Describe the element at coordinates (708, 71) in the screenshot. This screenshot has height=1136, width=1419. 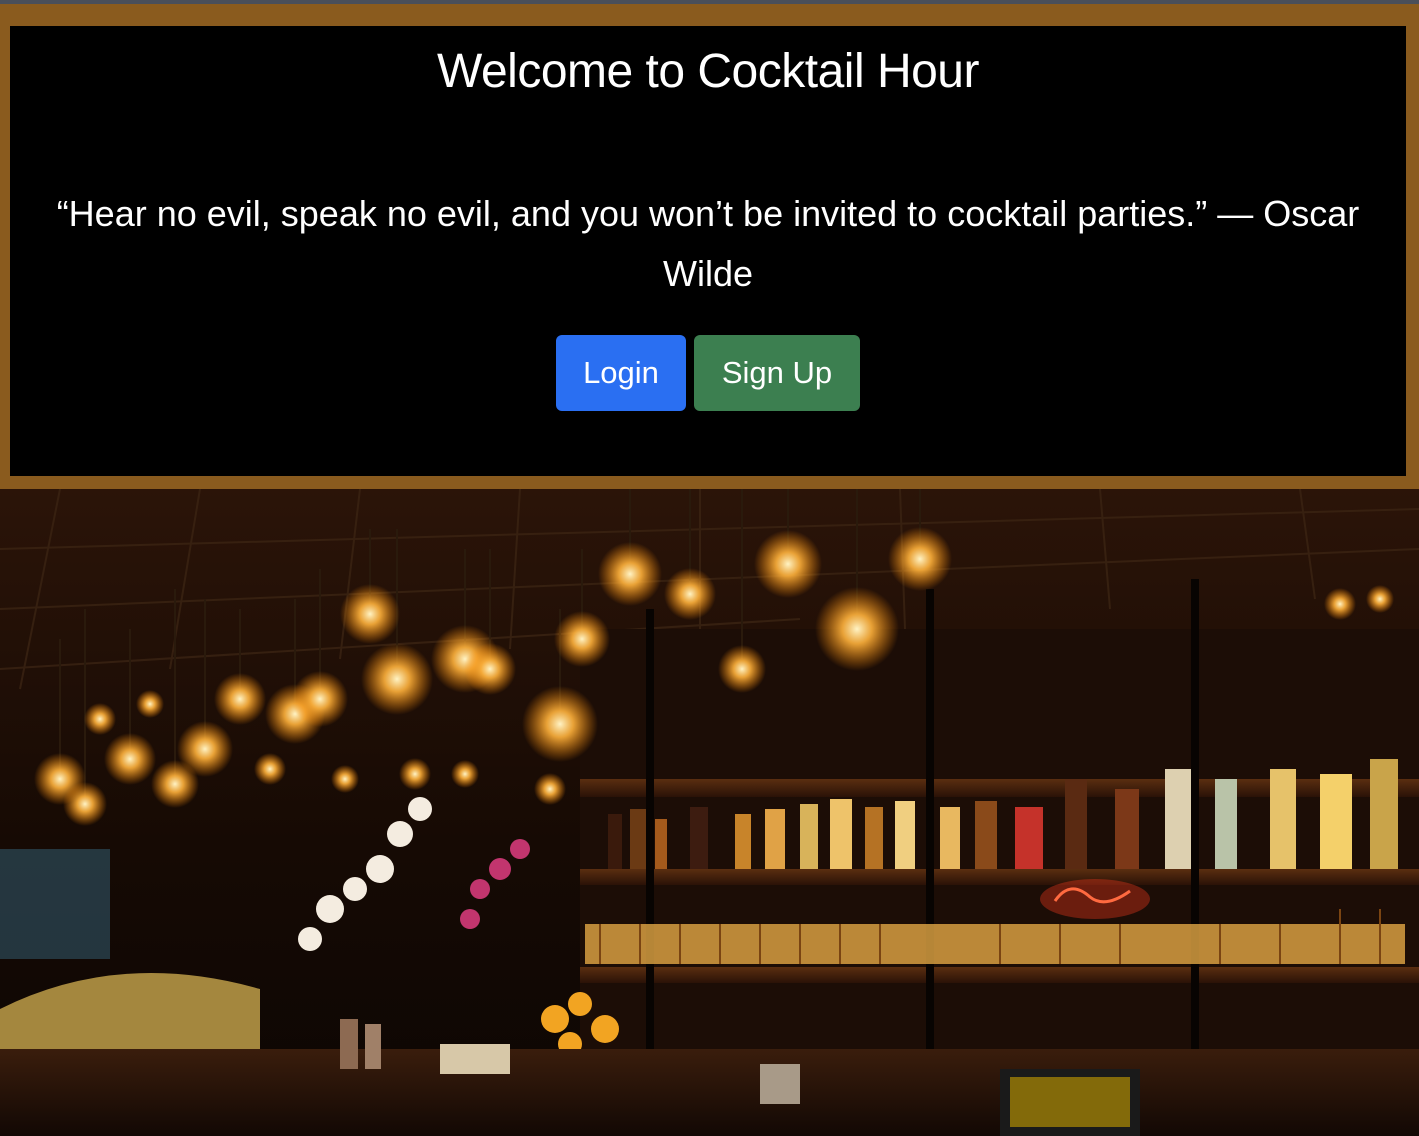
I see `page-title: Welcome to Cocktail Hour` at that location.